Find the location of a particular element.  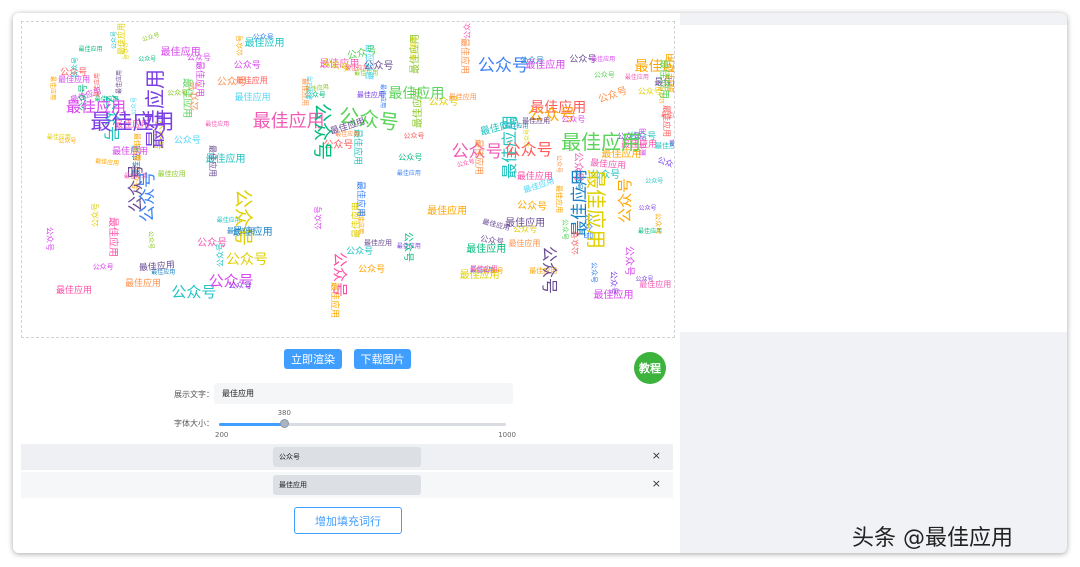

watermark-text: 头条 @最佳应用 is located at coordinates (932, 538).